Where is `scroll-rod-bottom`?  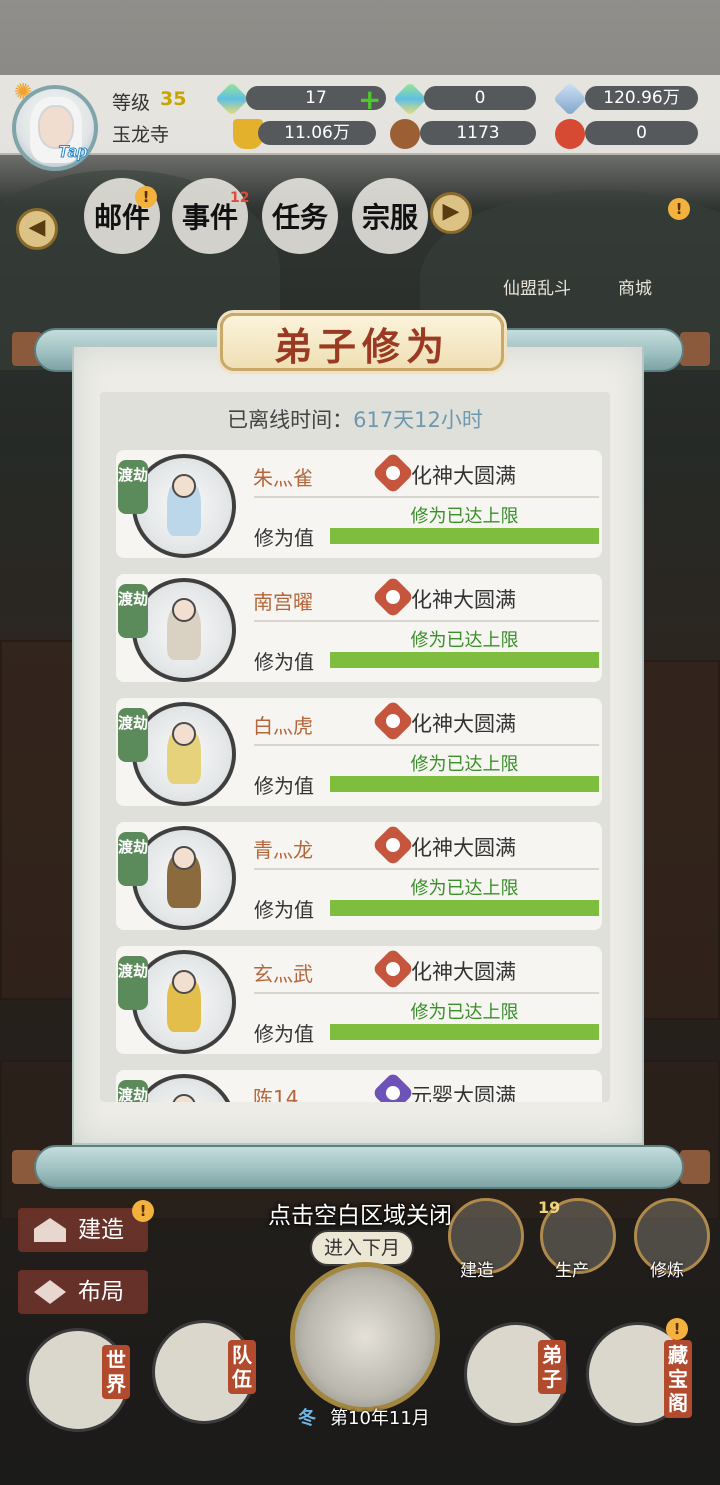 scroll-rod-bottom is located at coordinates (359, 1167).